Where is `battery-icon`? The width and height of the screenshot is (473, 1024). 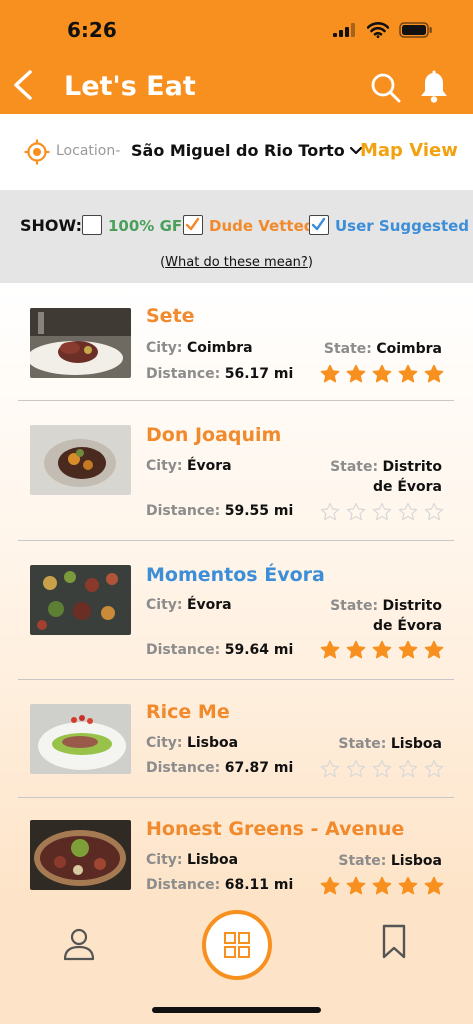
battery-icon is located at coordinates (415, 30).